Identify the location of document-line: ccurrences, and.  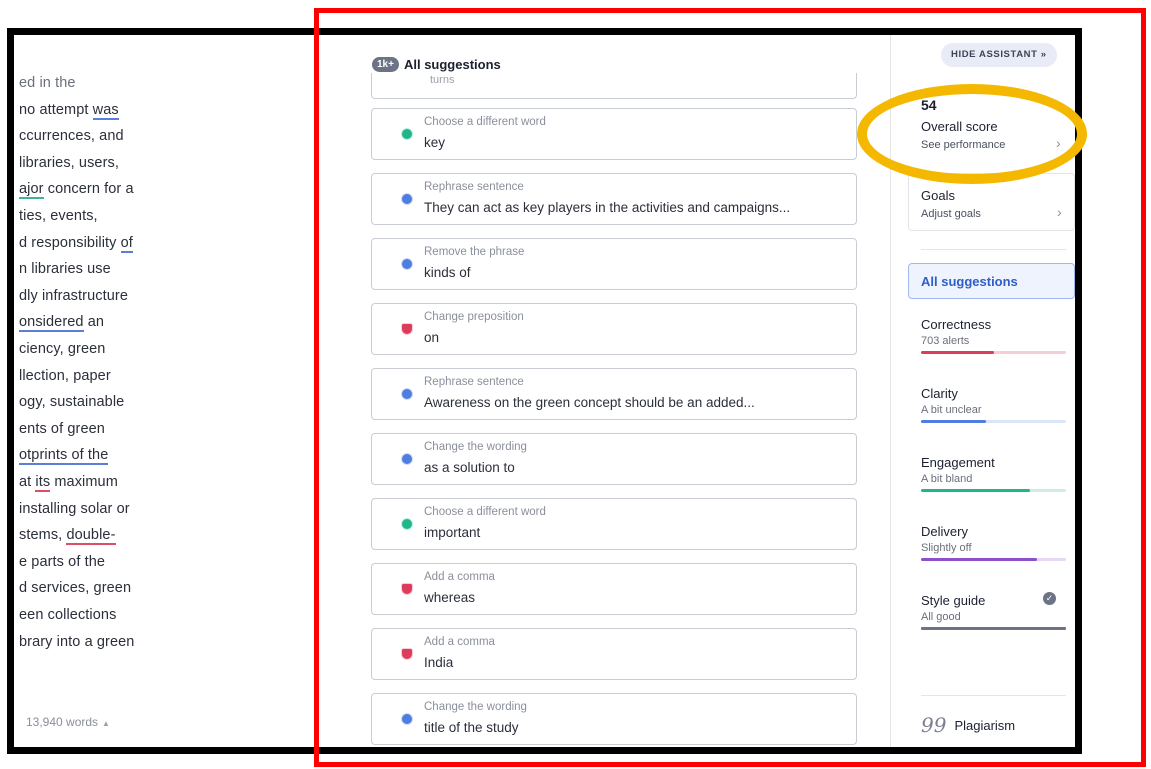
(71, 136).